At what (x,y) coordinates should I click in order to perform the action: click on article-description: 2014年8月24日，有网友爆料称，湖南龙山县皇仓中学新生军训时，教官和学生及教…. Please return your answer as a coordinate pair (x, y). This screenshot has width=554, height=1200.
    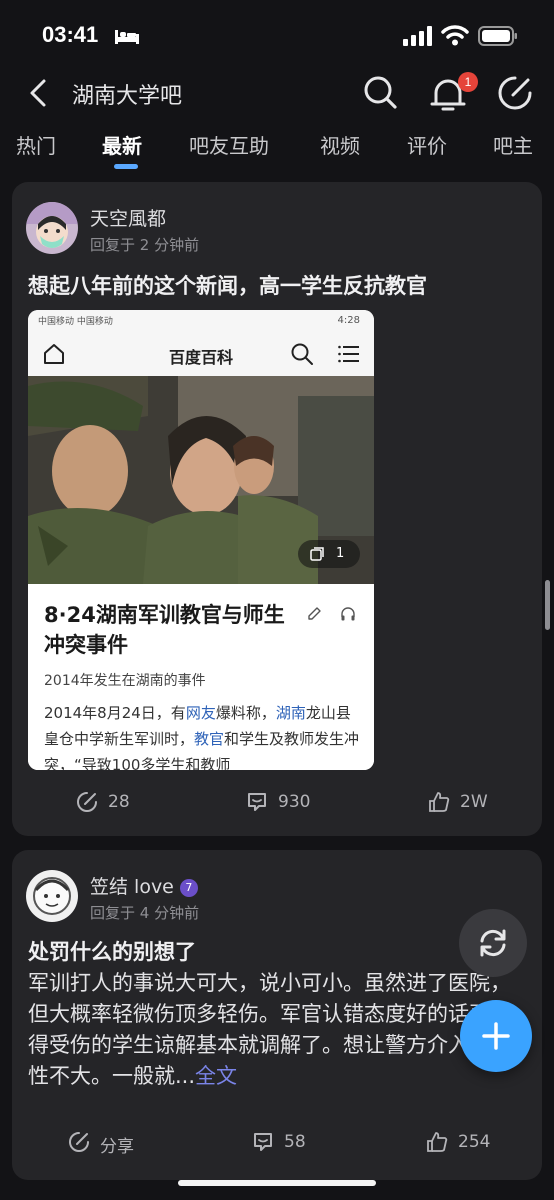
    Looking at the image, I should click on (203, 735).